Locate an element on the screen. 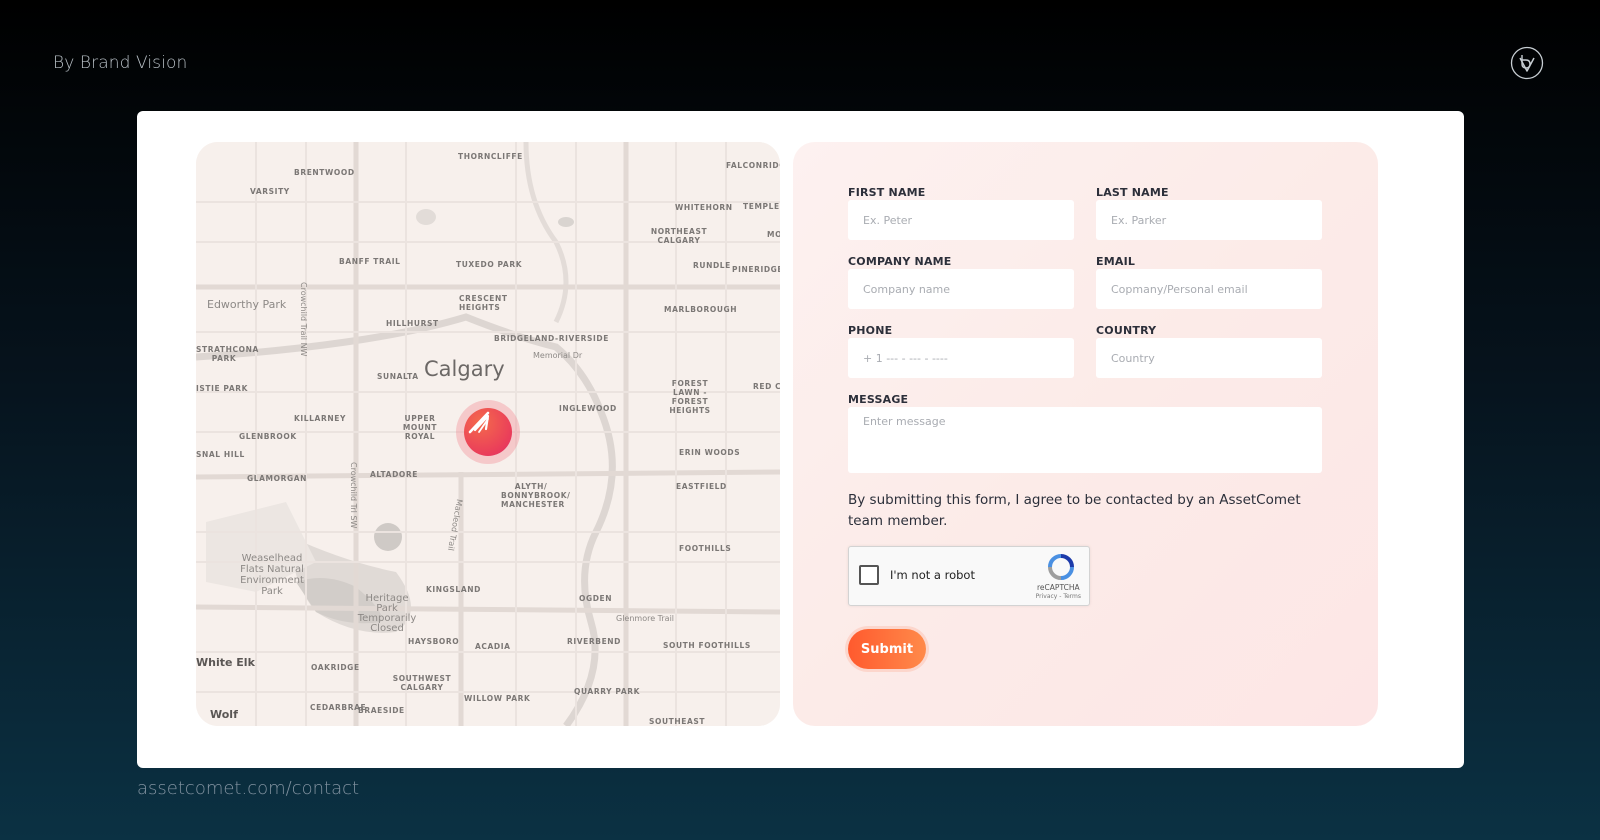 The height and width of the screenshot is (840, 1600). map-label: ISTIE PARK is located at coordinates (222, 388).